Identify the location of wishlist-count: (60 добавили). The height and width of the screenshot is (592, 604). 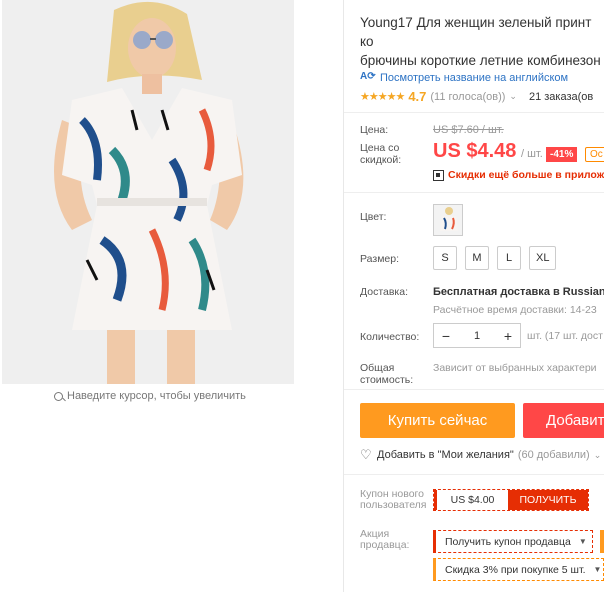
(553, 455).